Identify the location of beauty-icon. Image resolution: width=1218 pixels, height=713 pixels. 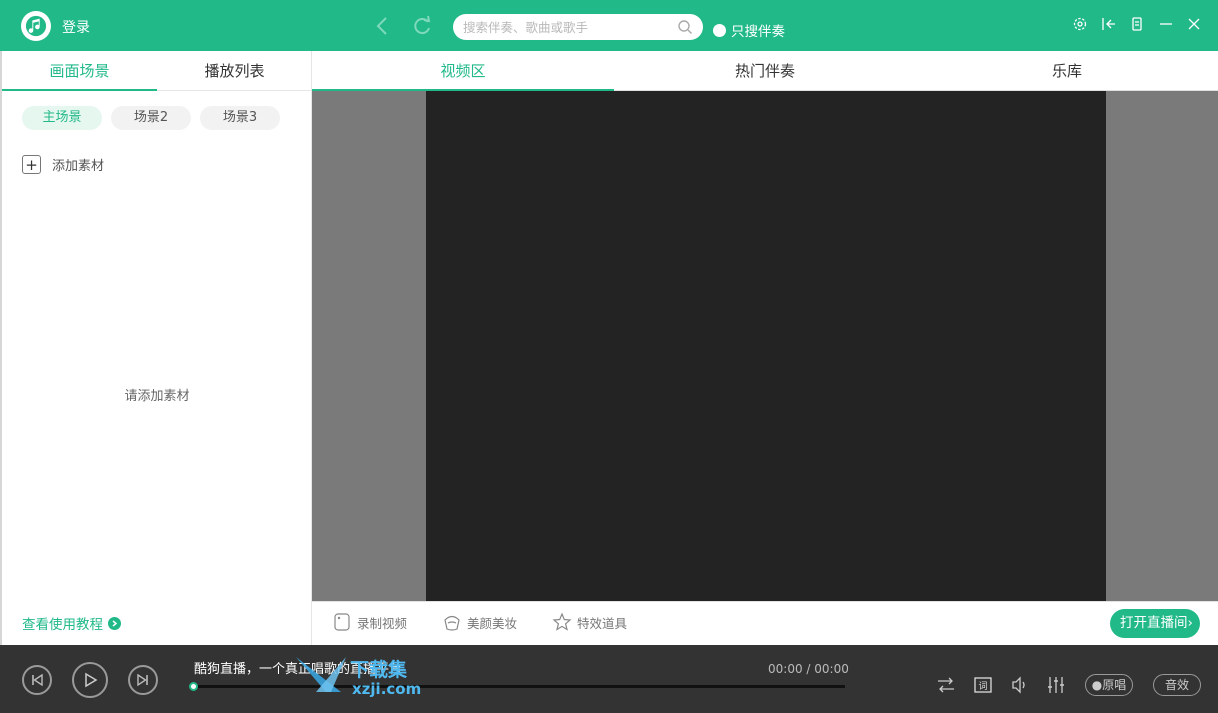
(452, 623).